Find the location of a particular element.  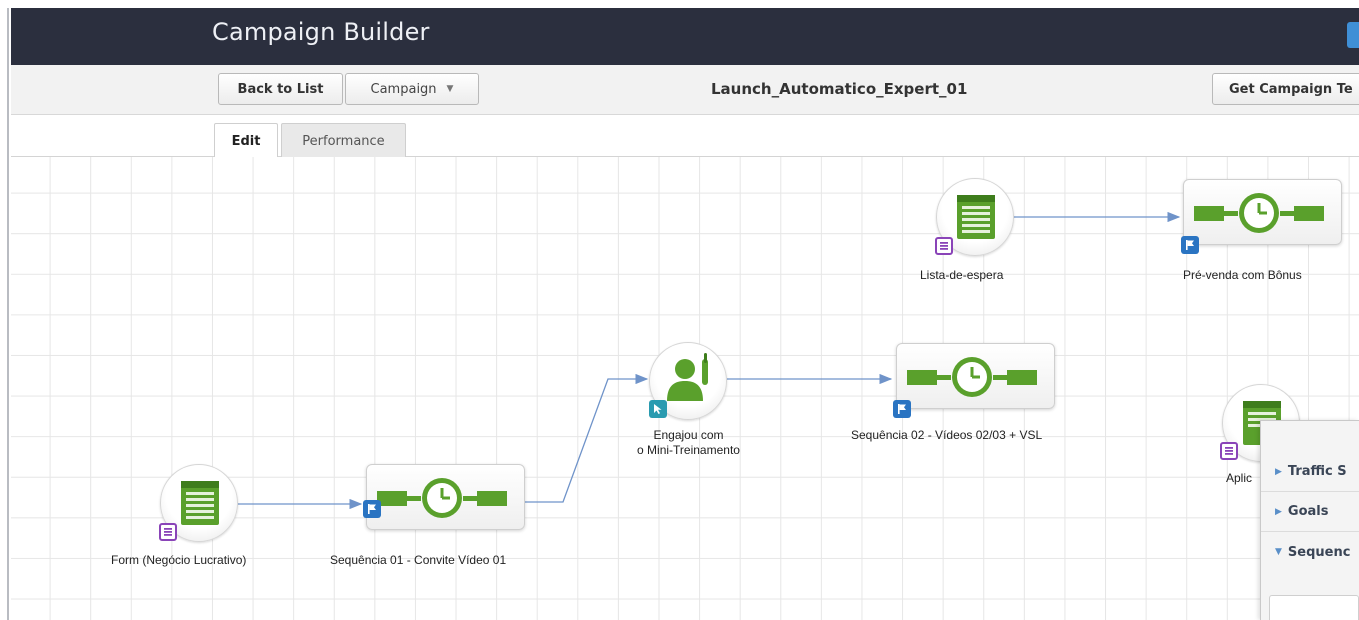

panel-item-label: Traffic S is located at coordinates (1317, 471).